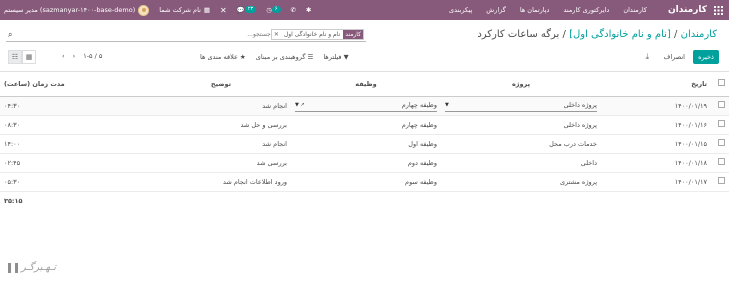  Describe the element at coordinates (221, 106) in the screenshot. I see `description-field: انجام شد` at that location.